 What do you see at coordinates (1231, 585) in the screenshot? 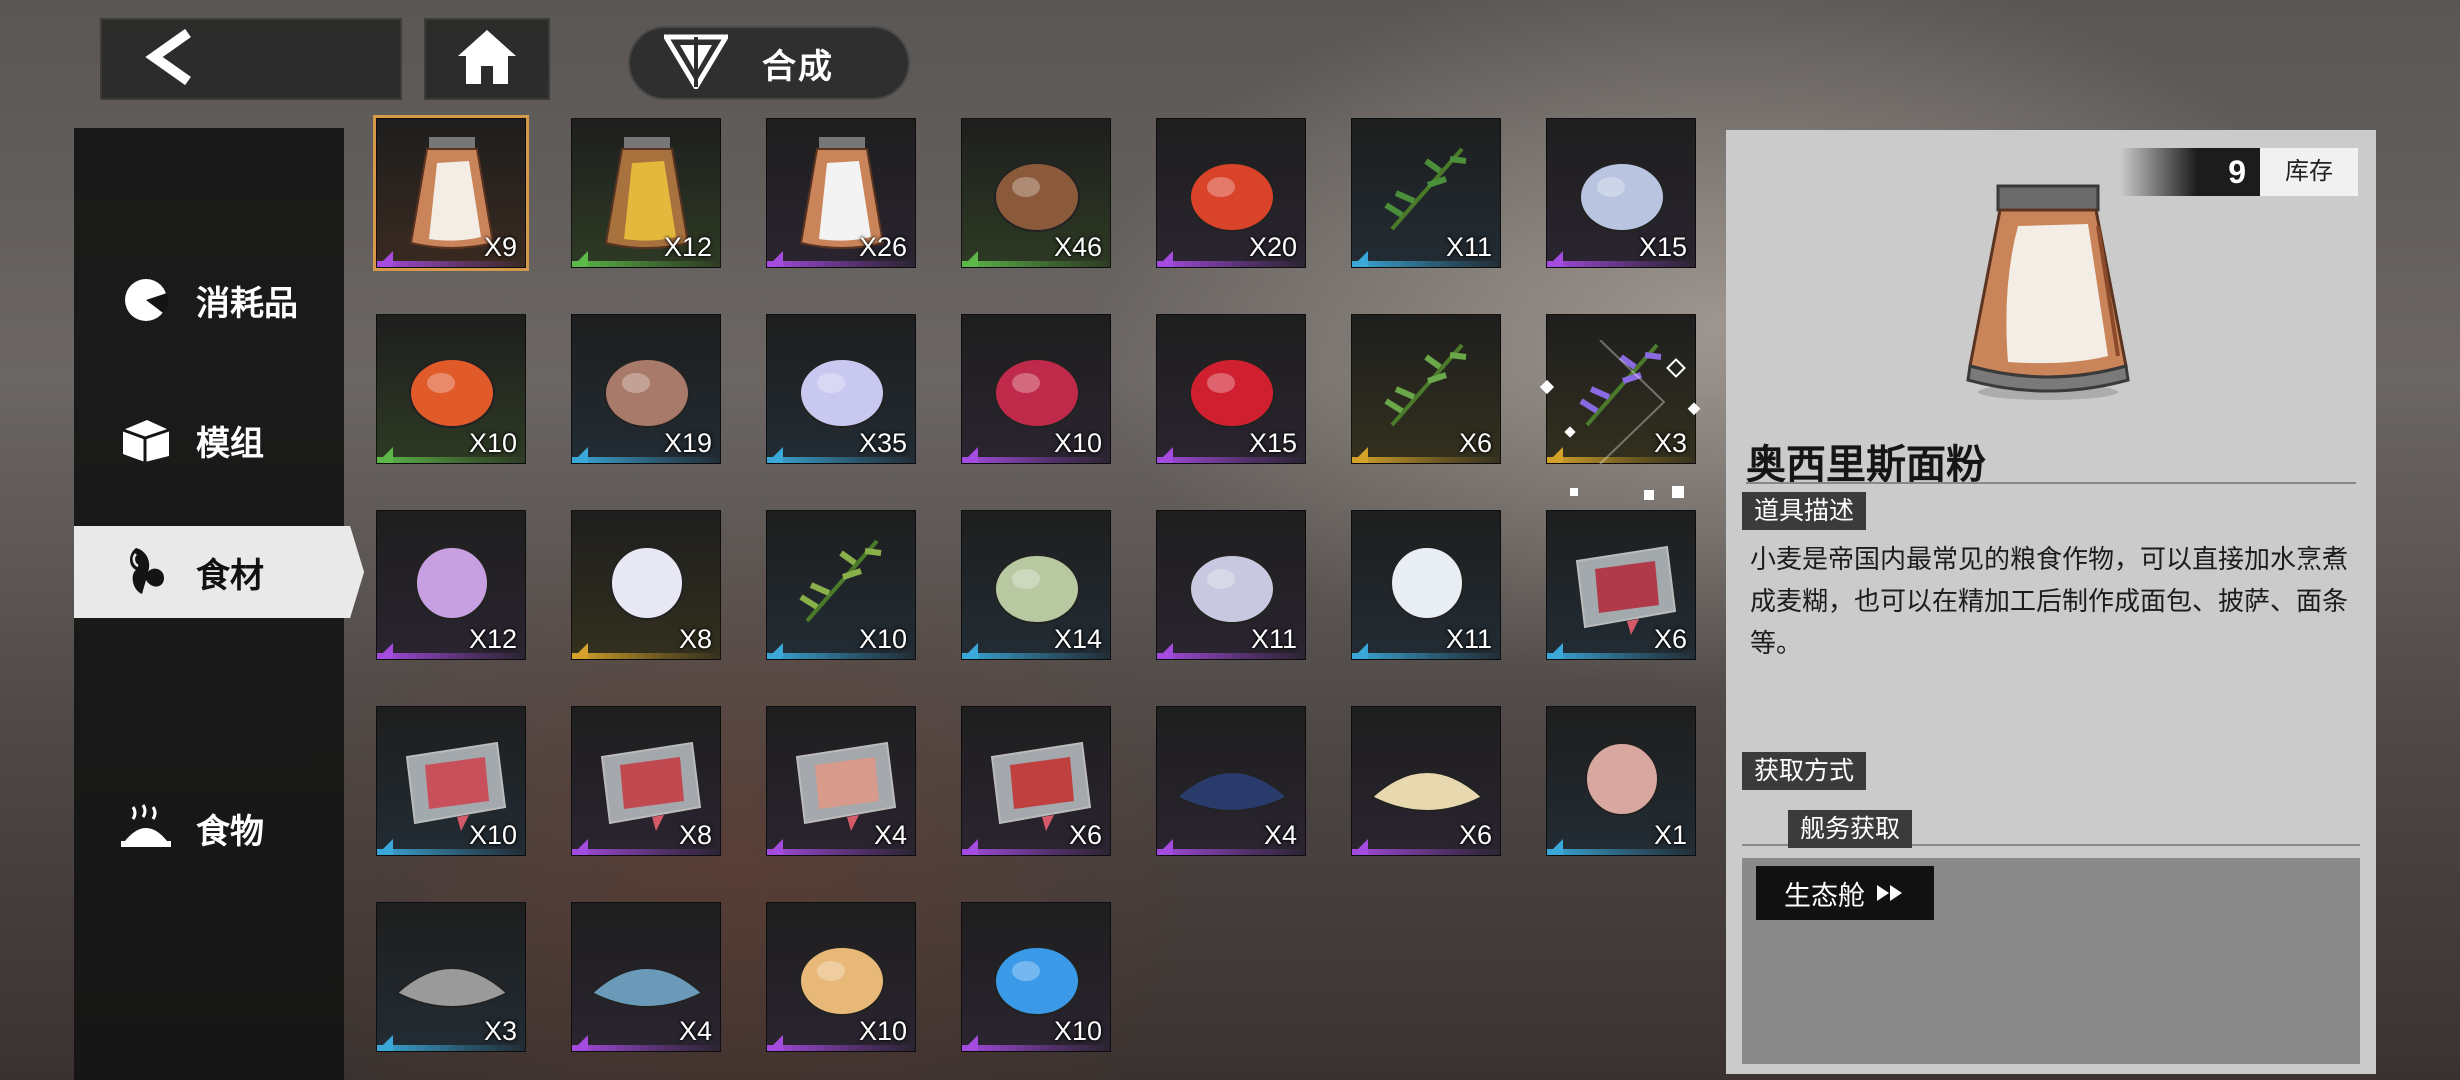
I see `item-slot-mixed-beans: X11` at bounding box center [1231, 585].